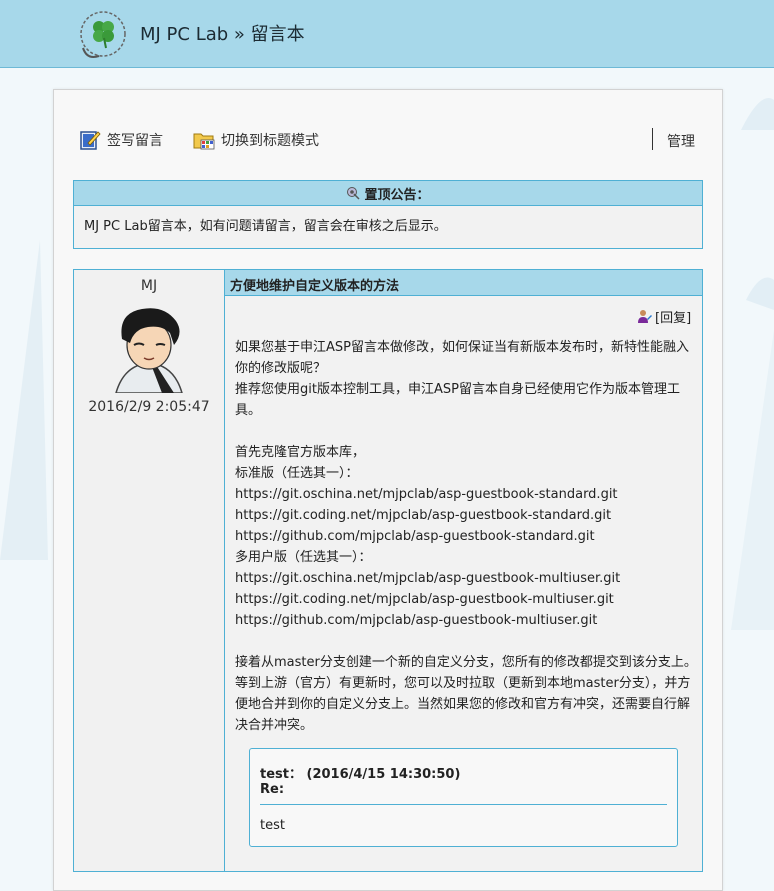 The width and height of the screenshot is (774, 891). I want to click on reply-divider, so click(463, 804).